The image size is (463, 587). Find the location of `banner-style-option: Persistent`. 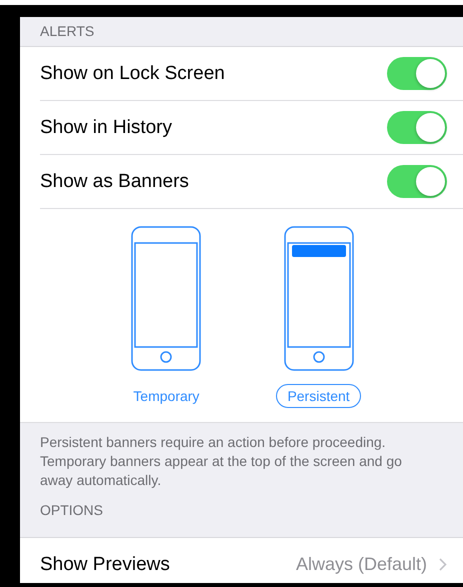

banner-style-option: Persistent is located at coordinates (318, 396).